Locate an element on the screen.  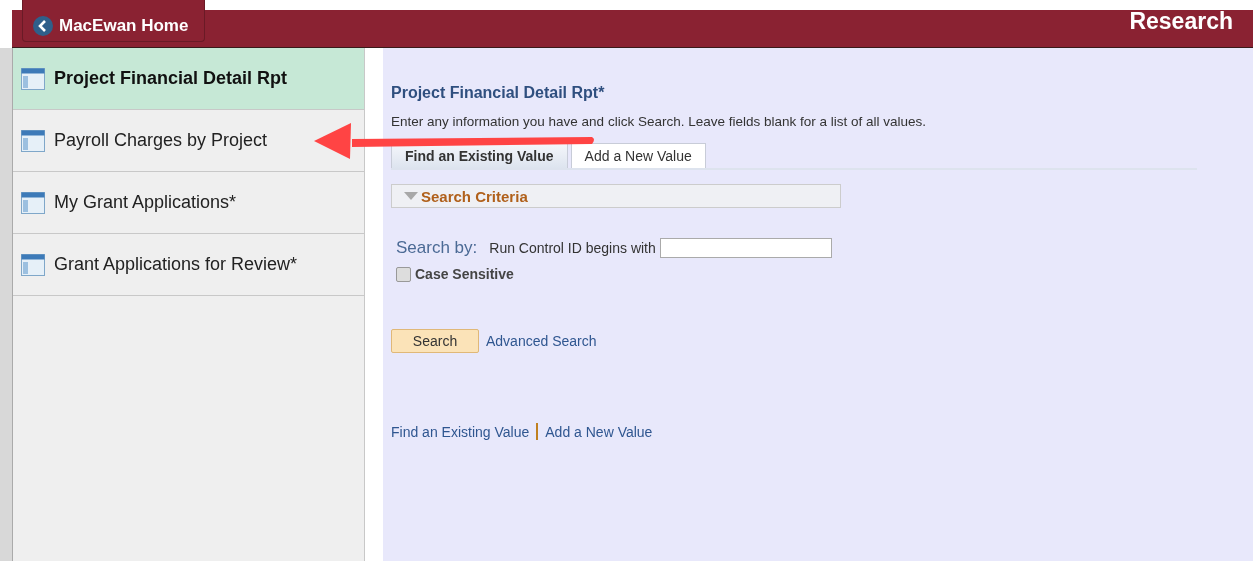
run-control-id-field is located at coordinates (745, 248).